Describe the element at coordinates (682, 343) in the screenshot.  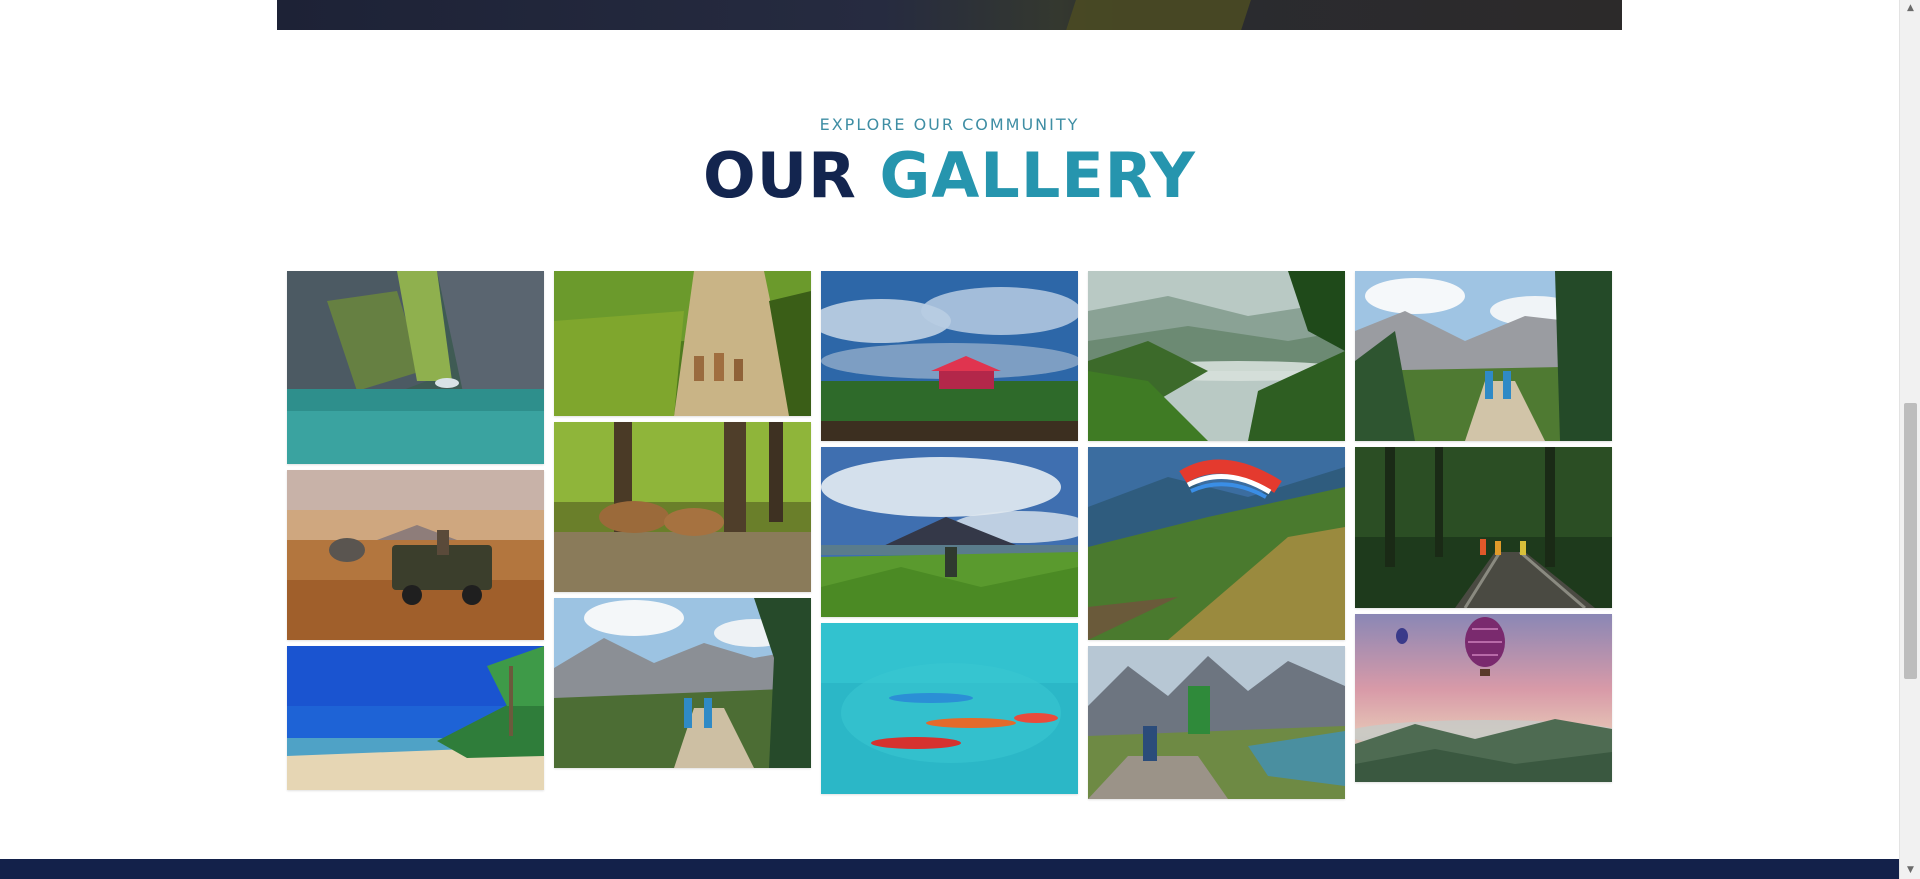
I see `gallery-photo-deer-forest-path` at that location.